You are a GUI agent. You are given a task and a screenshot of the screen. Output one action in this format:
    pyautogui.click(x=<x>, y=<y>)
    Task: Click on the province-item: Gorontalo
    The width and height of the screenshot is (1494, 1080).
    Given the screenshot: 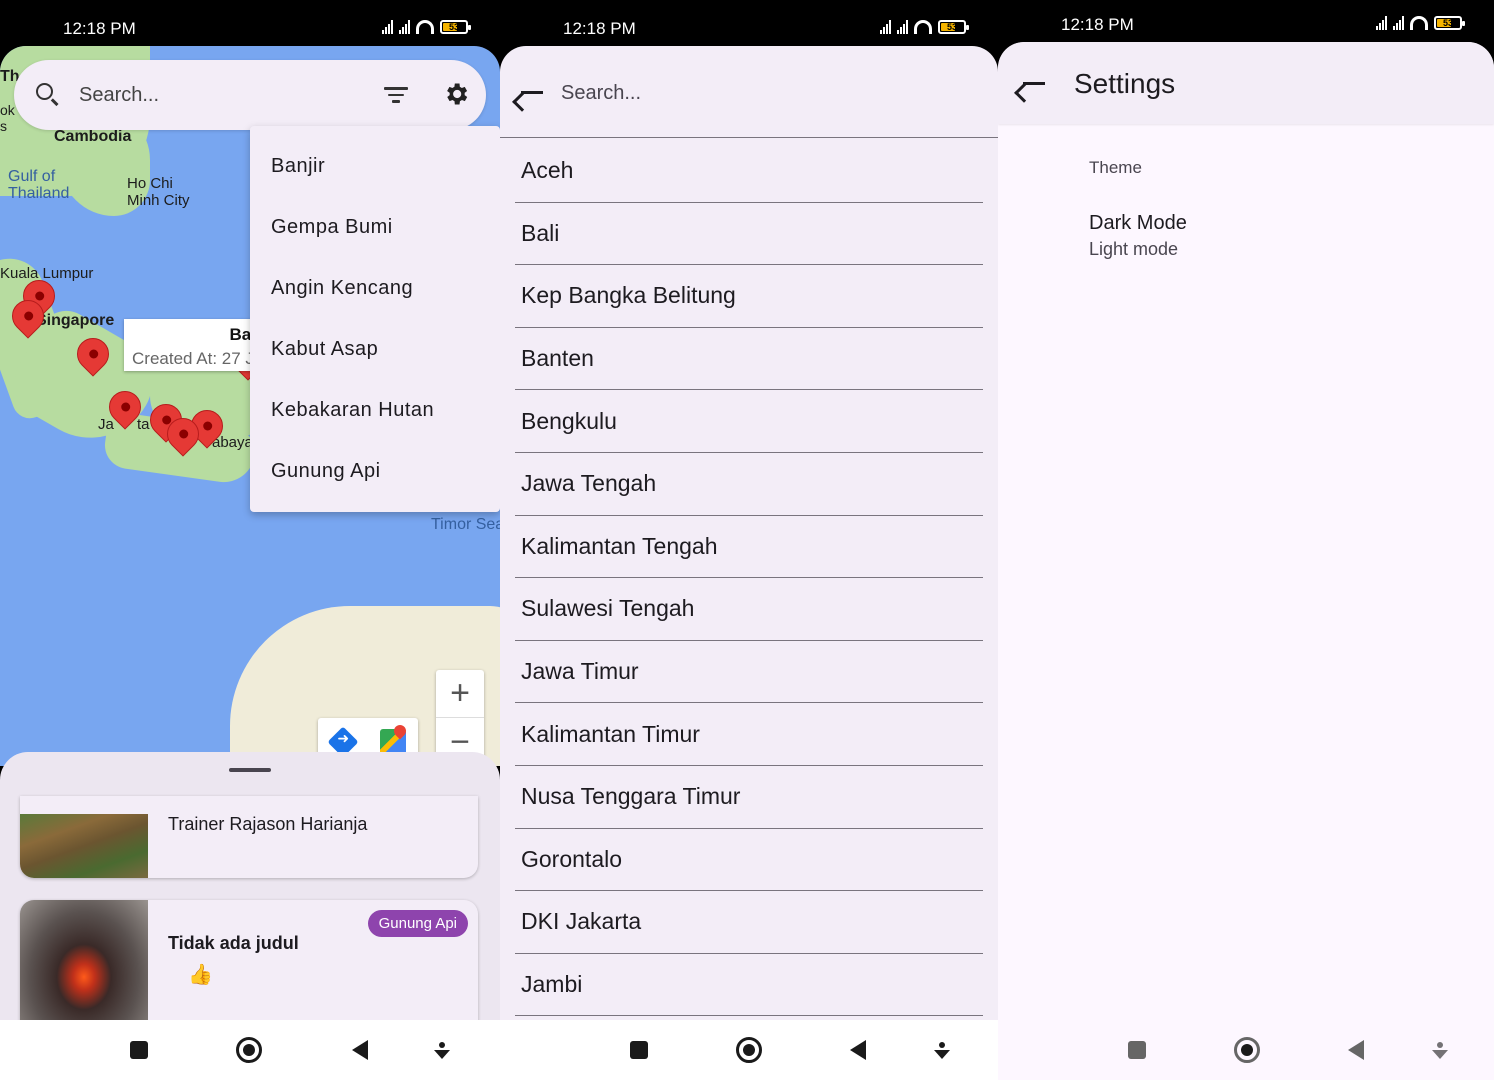 What is the action you would take?
    pyautogui.click(x=749, y=860)
    